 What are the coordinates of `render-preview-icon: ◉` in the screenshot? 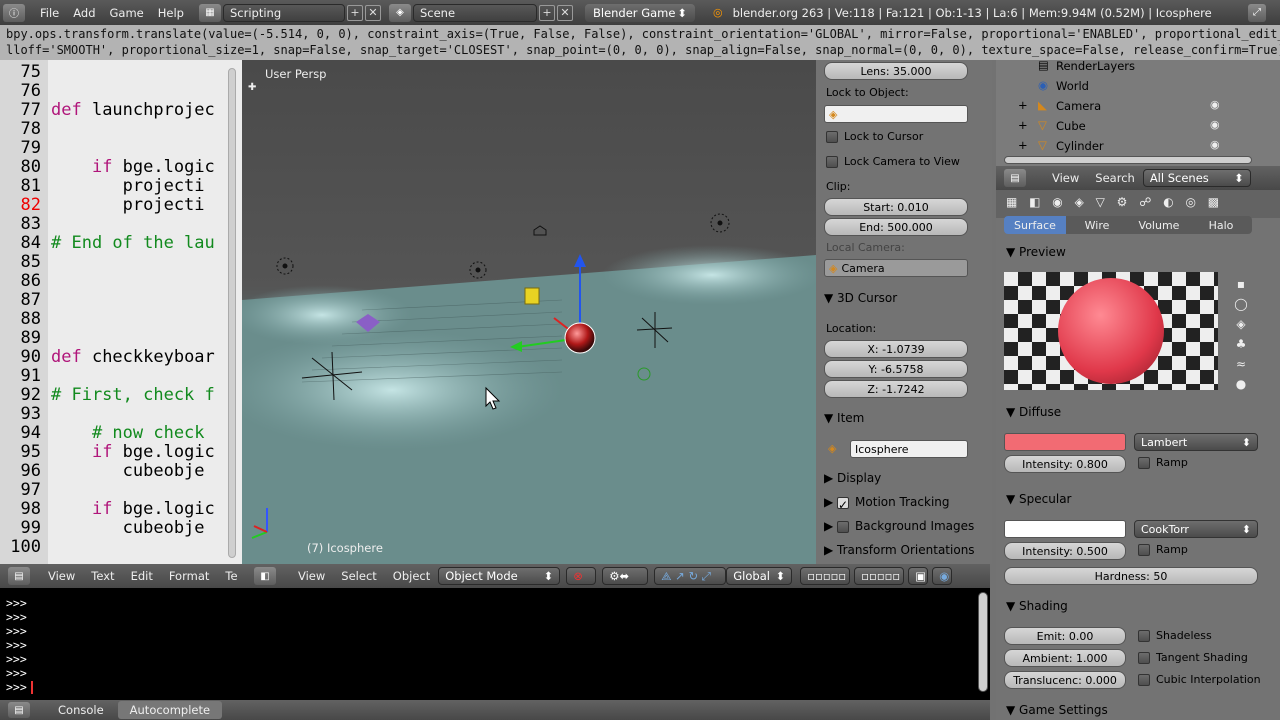 It's located at (942, 576).